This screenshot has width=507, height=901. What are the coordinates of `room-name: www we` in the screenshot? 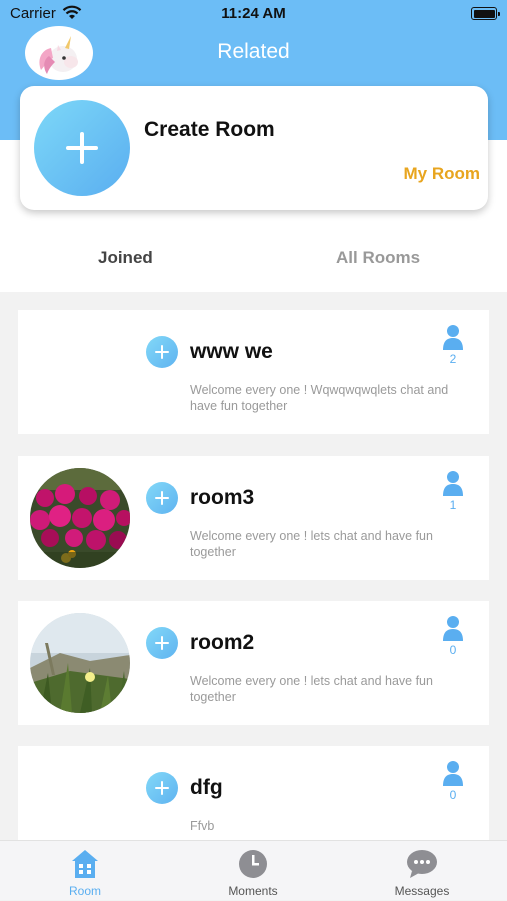 It's located at (231, 351).